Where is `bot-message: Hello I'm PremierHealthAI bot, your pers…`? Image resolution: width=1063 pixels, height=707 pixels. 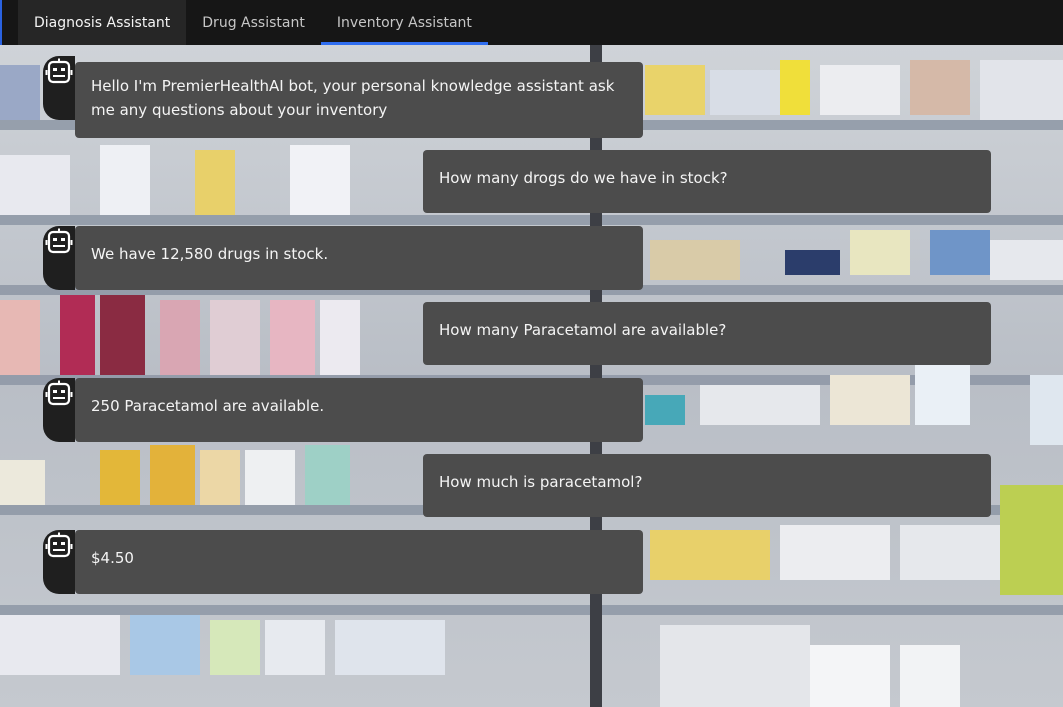 bot-message: Hello I'm PremierHealthAI bot, your pers… is located at coordinates (359, 100).